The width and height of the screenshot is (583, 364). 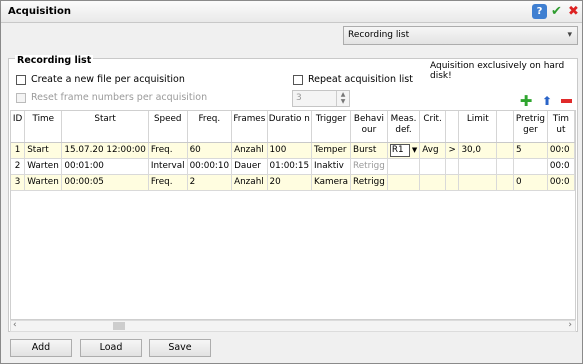 What do you see at coordinates (210, 182) in the screenshot?
I see `cell-freq: 2` at bounding box center [210, 182].